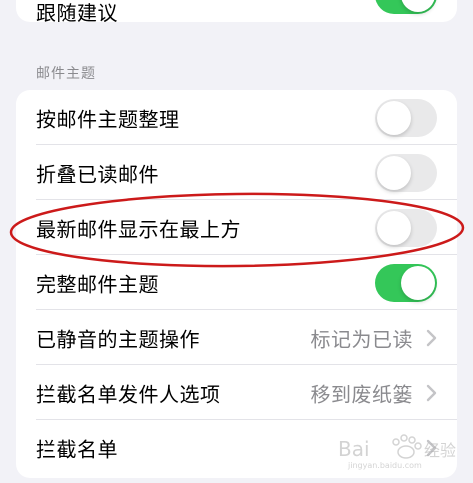 The image size is (473, 483). I want to click on settings-group-top: 跟随建议, so click(236, 11).